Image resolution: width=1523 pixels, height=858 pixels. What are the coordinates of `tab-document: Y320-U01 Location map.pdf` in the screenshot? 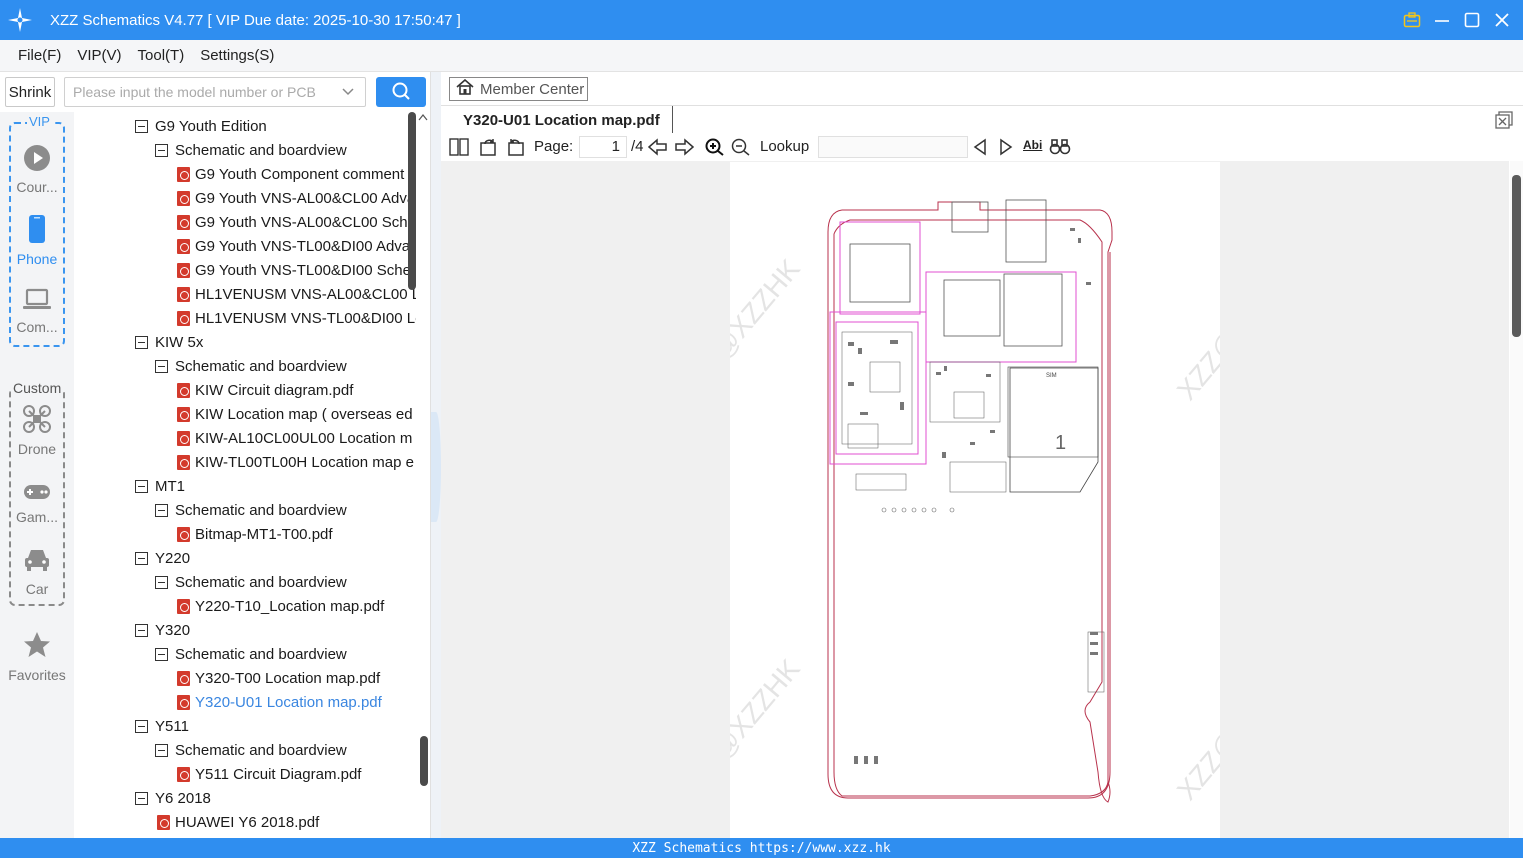 It's located at (562, 120).